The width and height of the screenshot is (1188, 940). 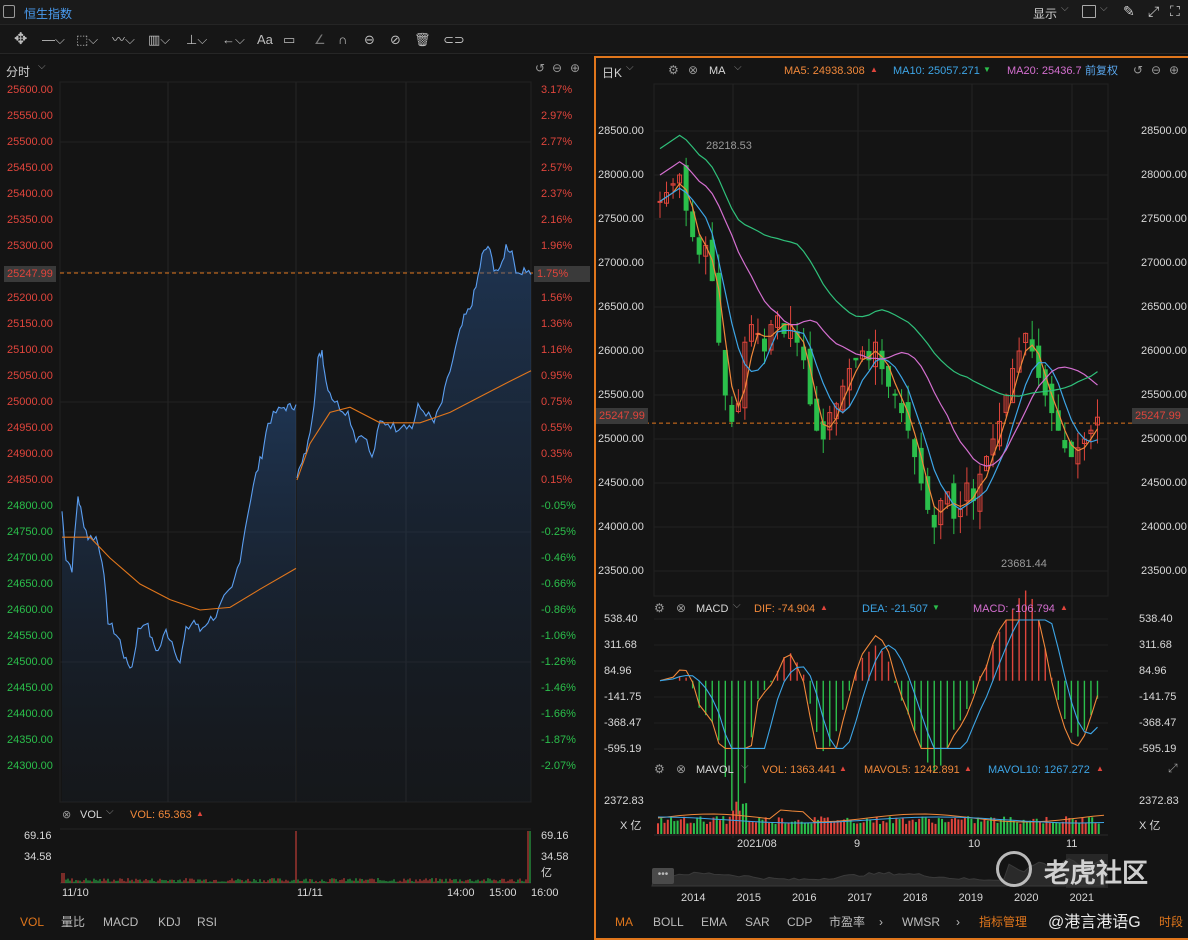 I want to click on pct-tick: 1.56%, so click(x=557, y=298).